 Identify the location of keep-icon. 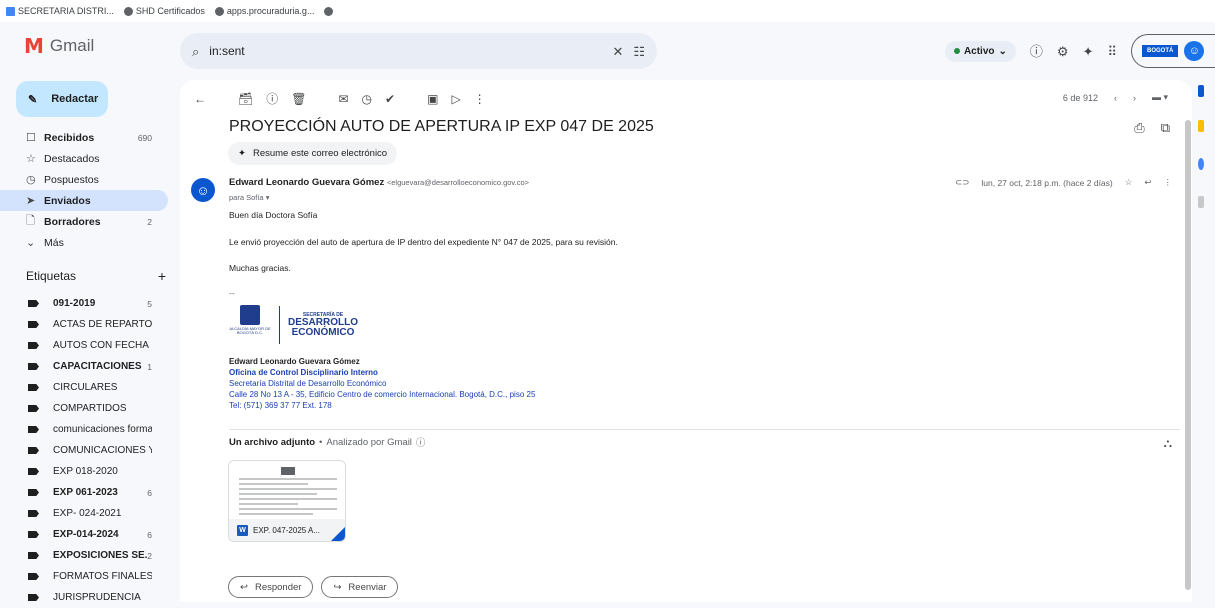
(1201, 126).